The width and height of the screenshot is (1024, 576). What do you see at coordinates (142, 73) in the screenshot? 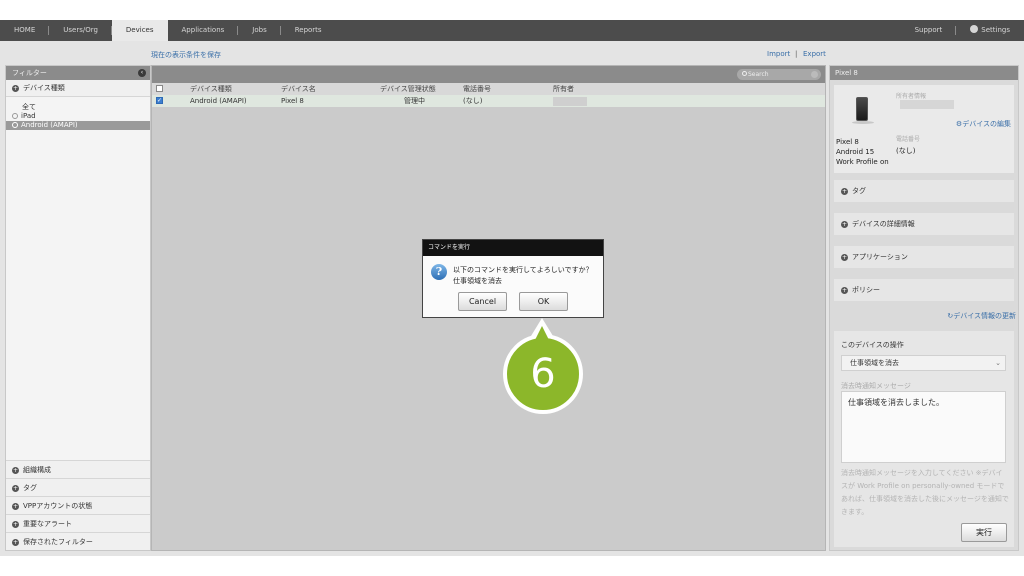
I see `collapse-icon: ‹` at bounding box center [142, 73].